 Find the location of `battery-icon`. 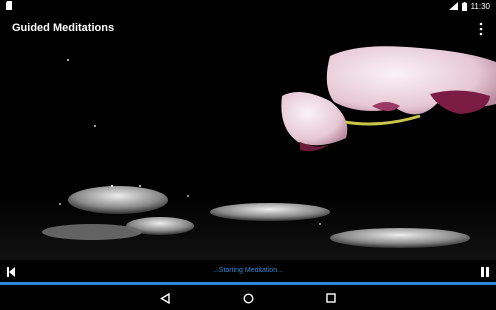

battery-icon is located at coordinates (464, 6).